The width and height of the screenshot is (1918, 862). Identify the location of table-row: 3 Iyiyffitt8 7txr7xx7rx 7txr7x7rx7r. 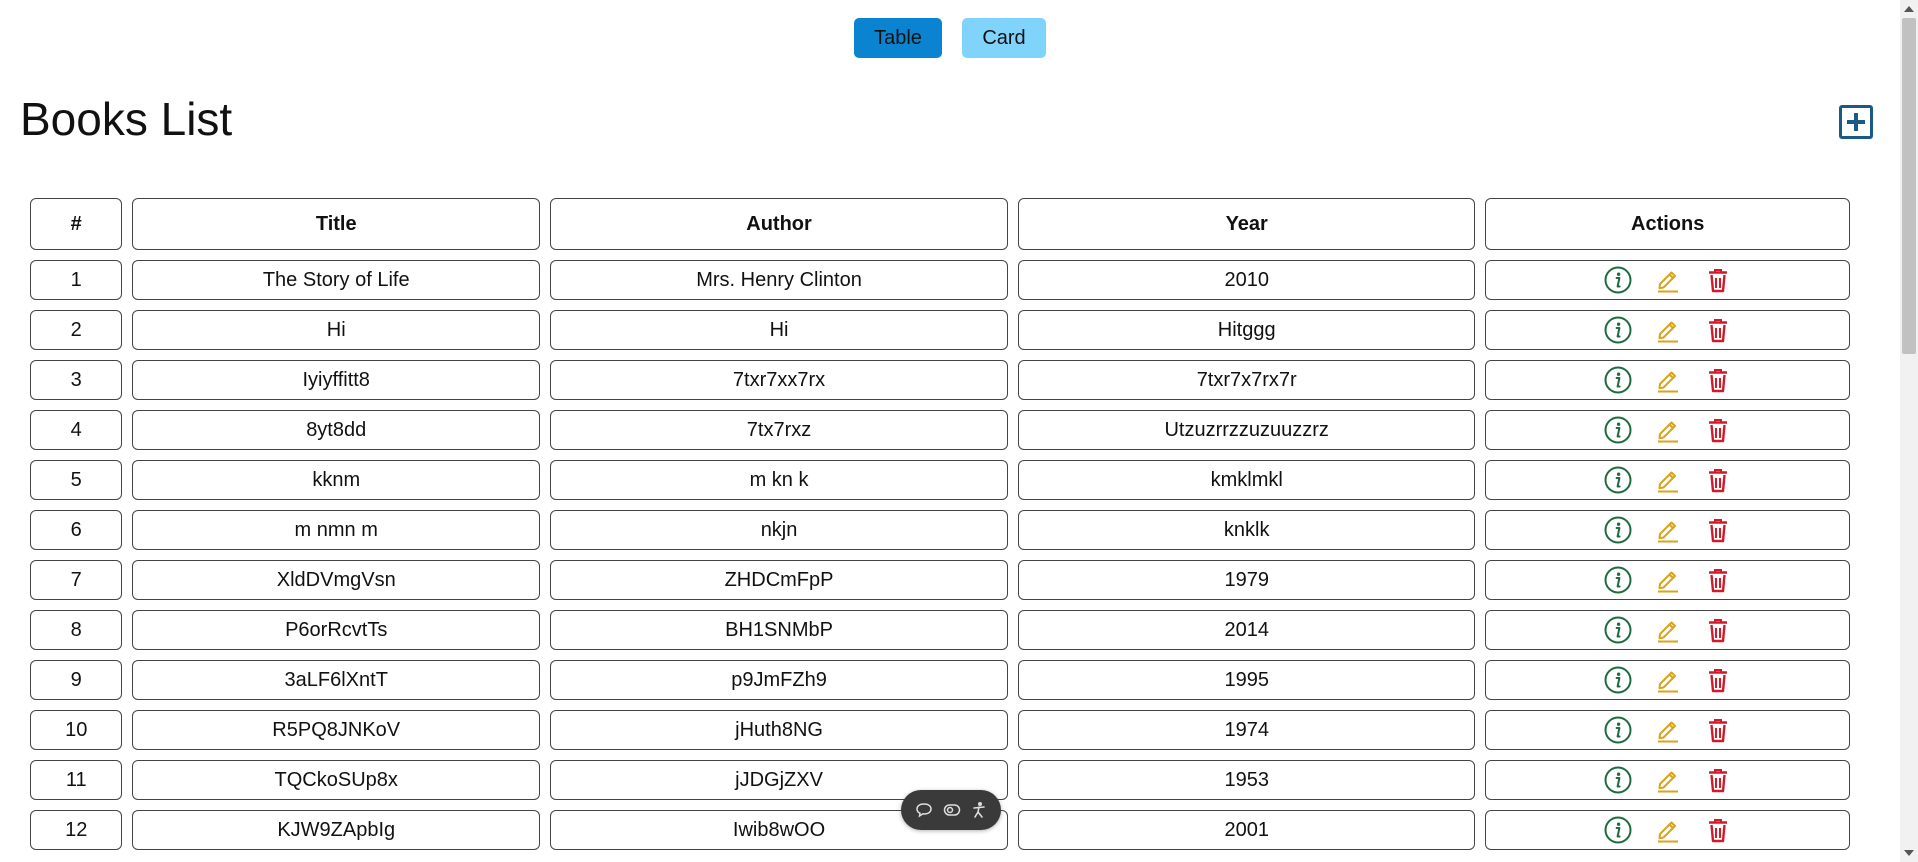
(940, 380).